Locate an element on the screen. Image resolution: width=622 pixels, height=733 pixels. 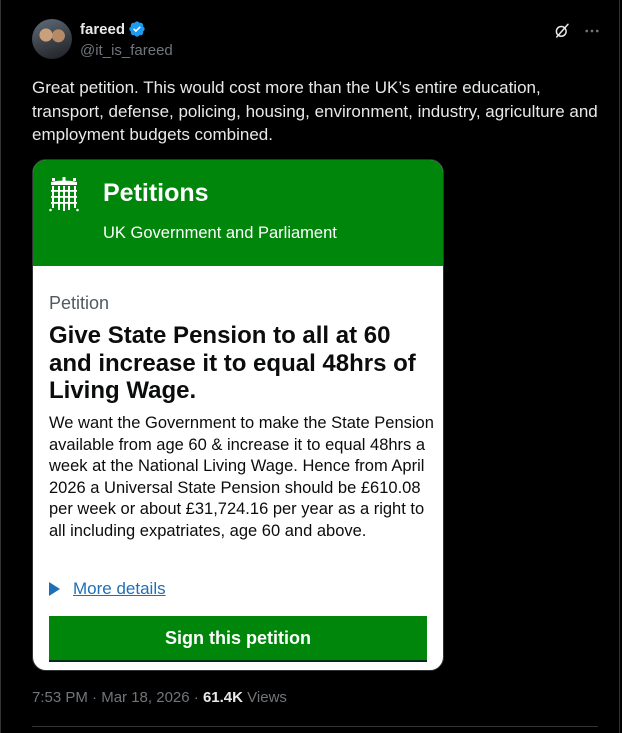
more-details-link: More details is located at coordinates (119, 589).